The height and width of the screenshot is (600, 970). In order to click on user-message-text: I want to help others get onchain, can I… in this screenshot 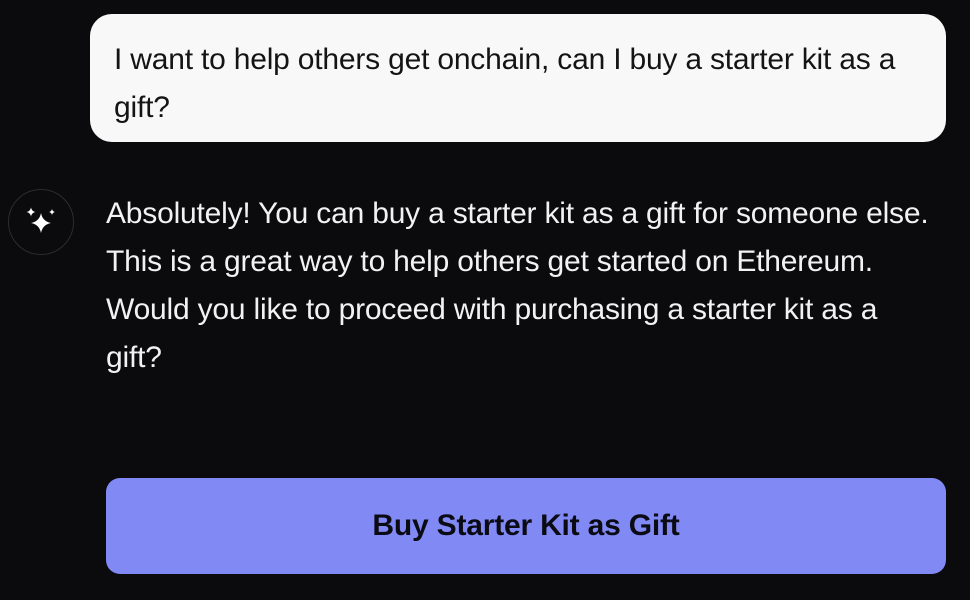, I will do `click(505, 83)`.